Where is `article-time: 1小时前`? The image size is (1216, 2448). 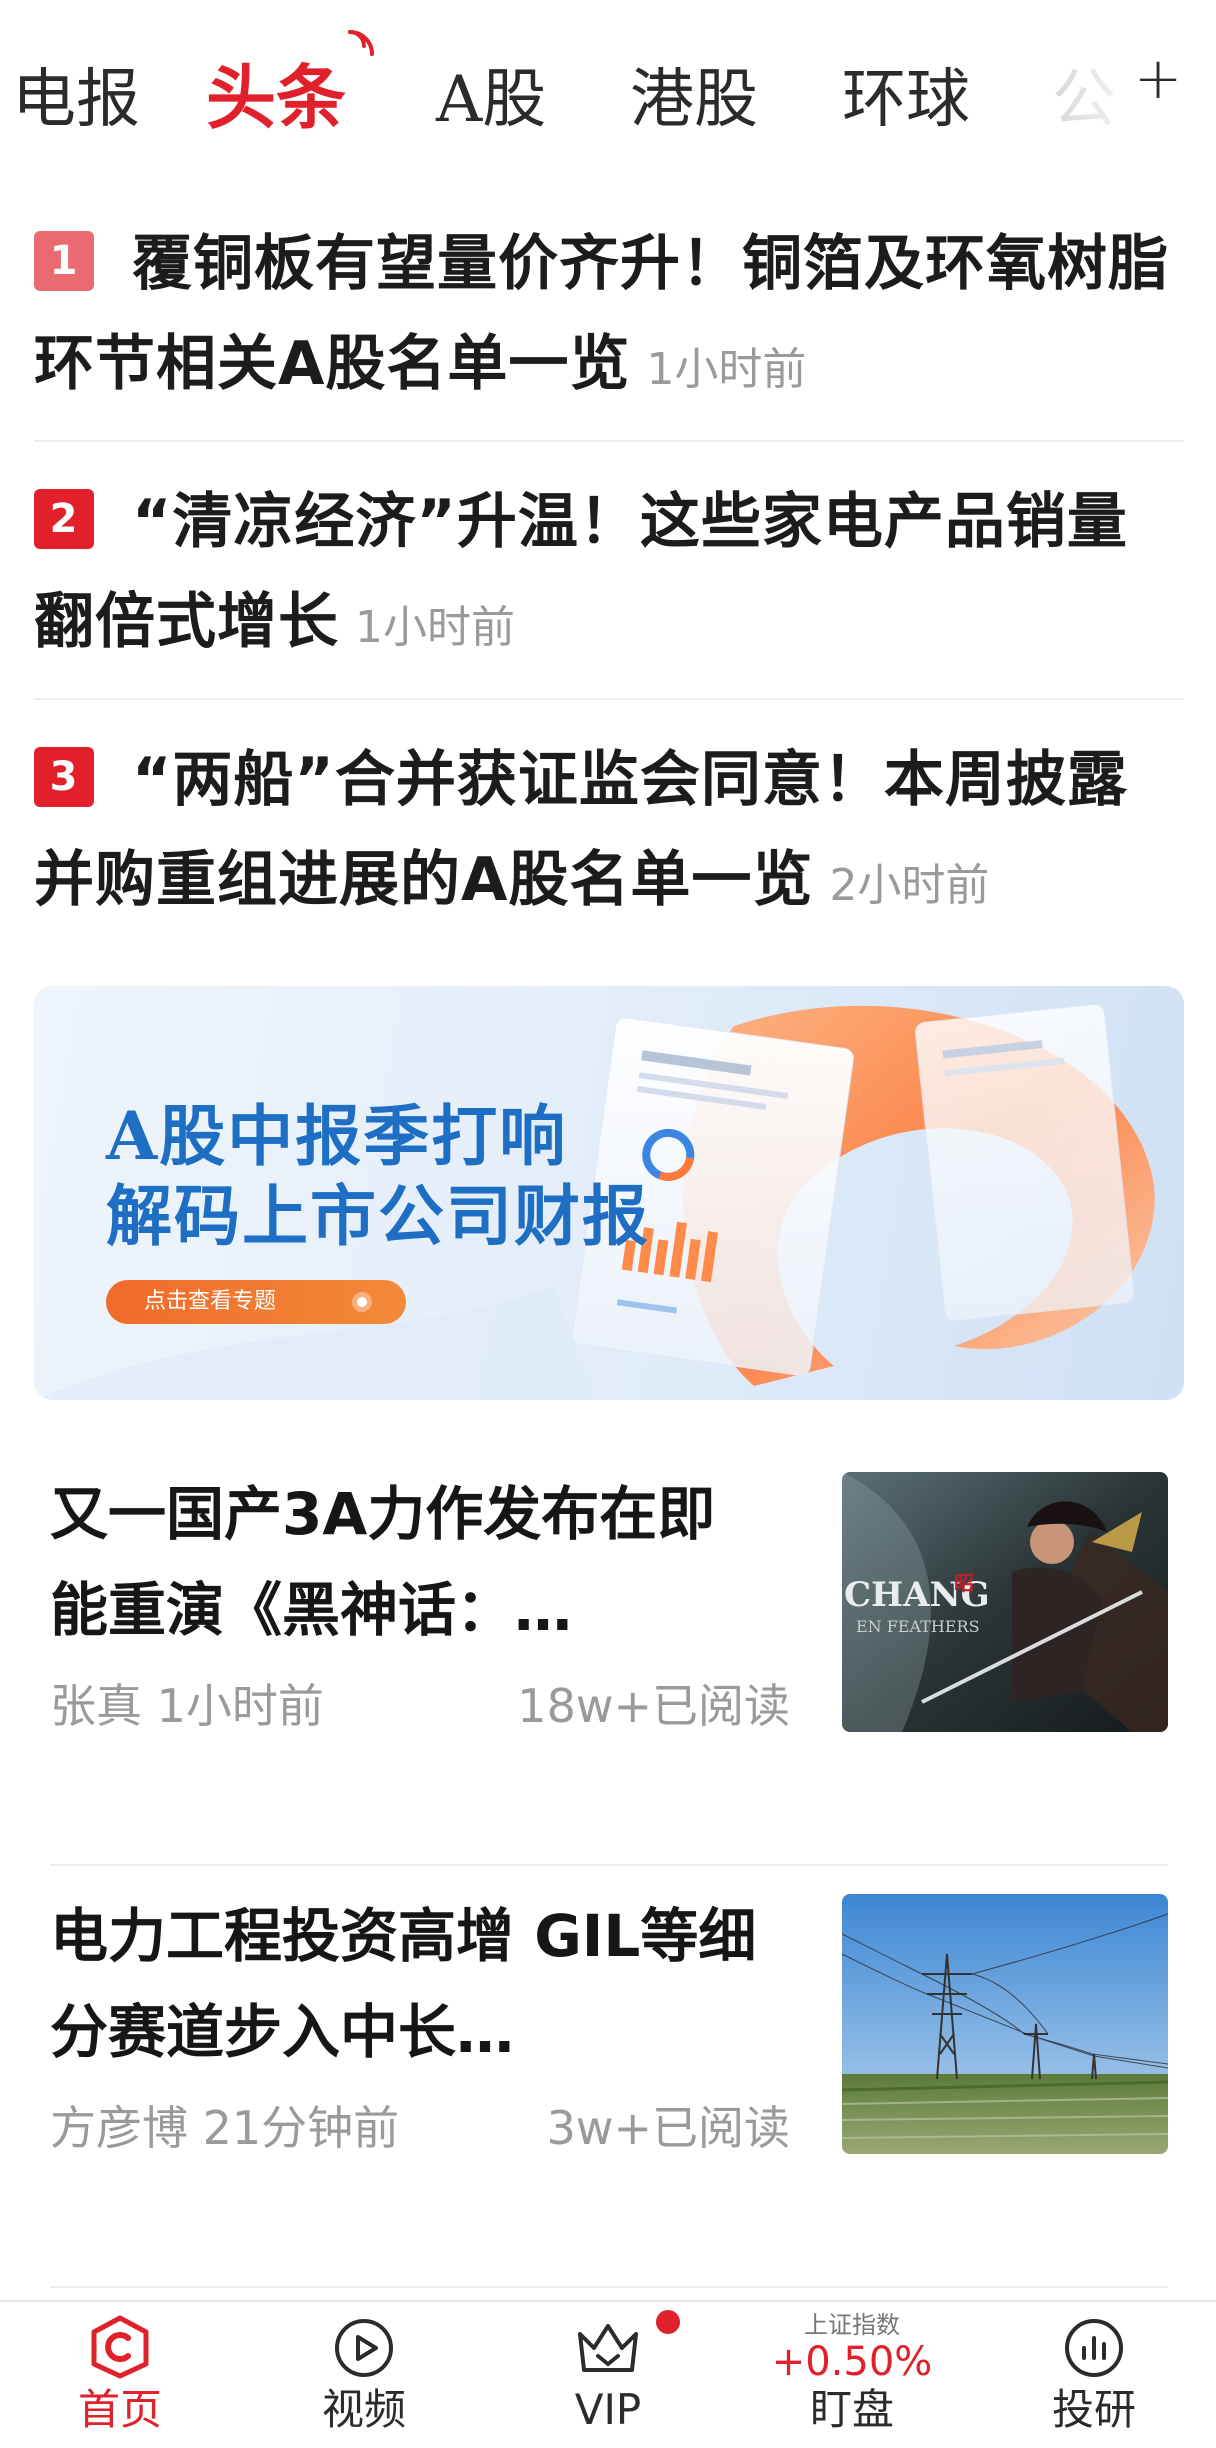 article-time: 1小时前 is located at coordinates (240, 1706).